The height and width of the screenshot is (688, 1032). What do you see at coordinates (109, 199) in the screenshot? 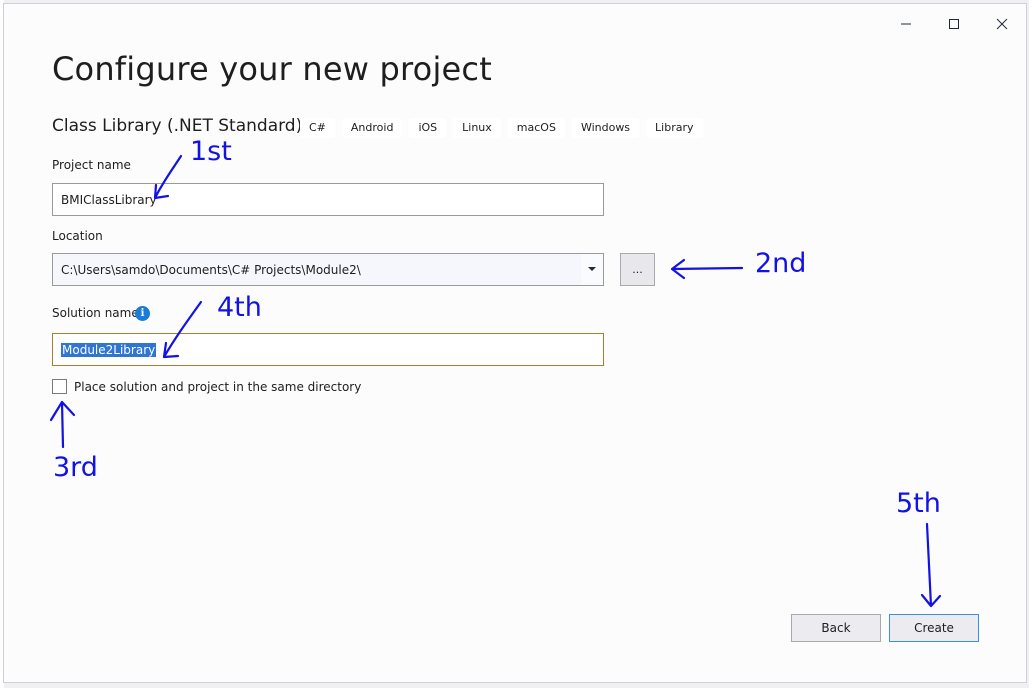
I see `project-name-value: BMIClassLibrary` at bounding box center [109, 199].